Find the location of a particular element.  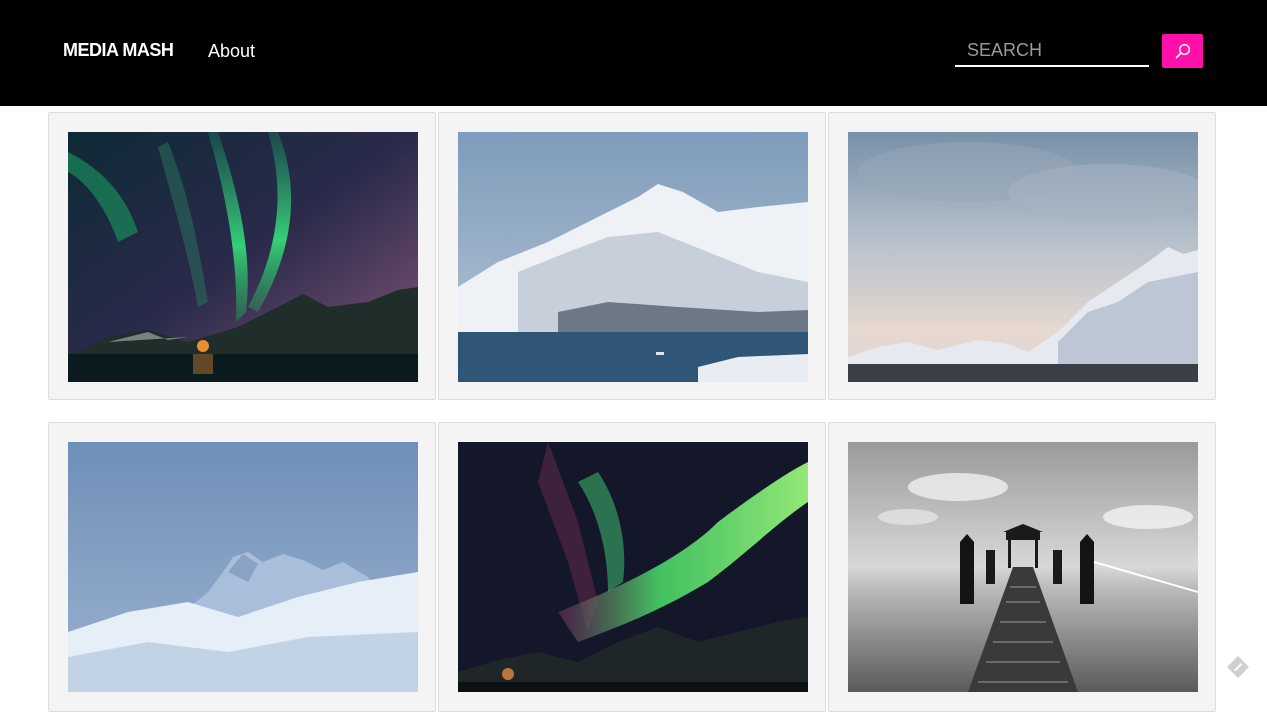

search-icon is located at coordinates (1182, 51).